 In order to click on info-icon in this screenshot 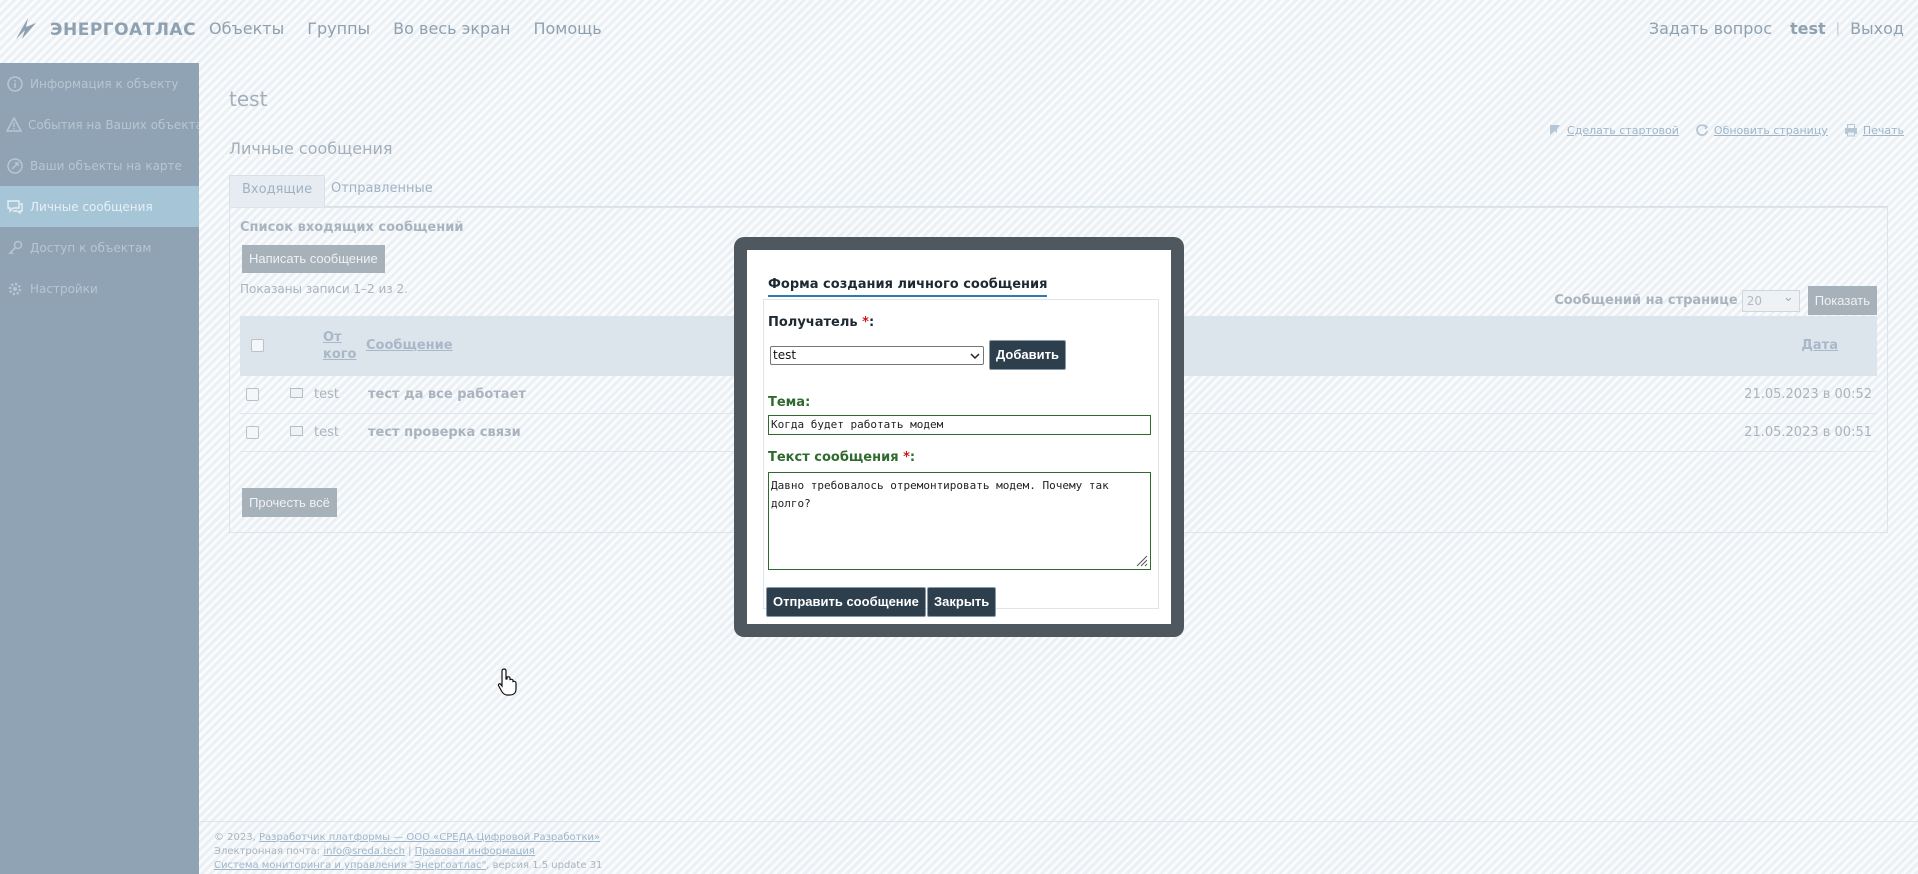, I will do `click(15, 84)`.